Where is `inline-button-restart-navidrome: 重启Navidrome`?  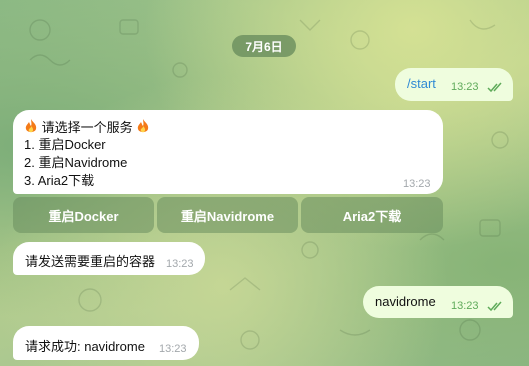
inline-button-restart-navidrome: 重启Navidrome is located at coordinates (227, 215).